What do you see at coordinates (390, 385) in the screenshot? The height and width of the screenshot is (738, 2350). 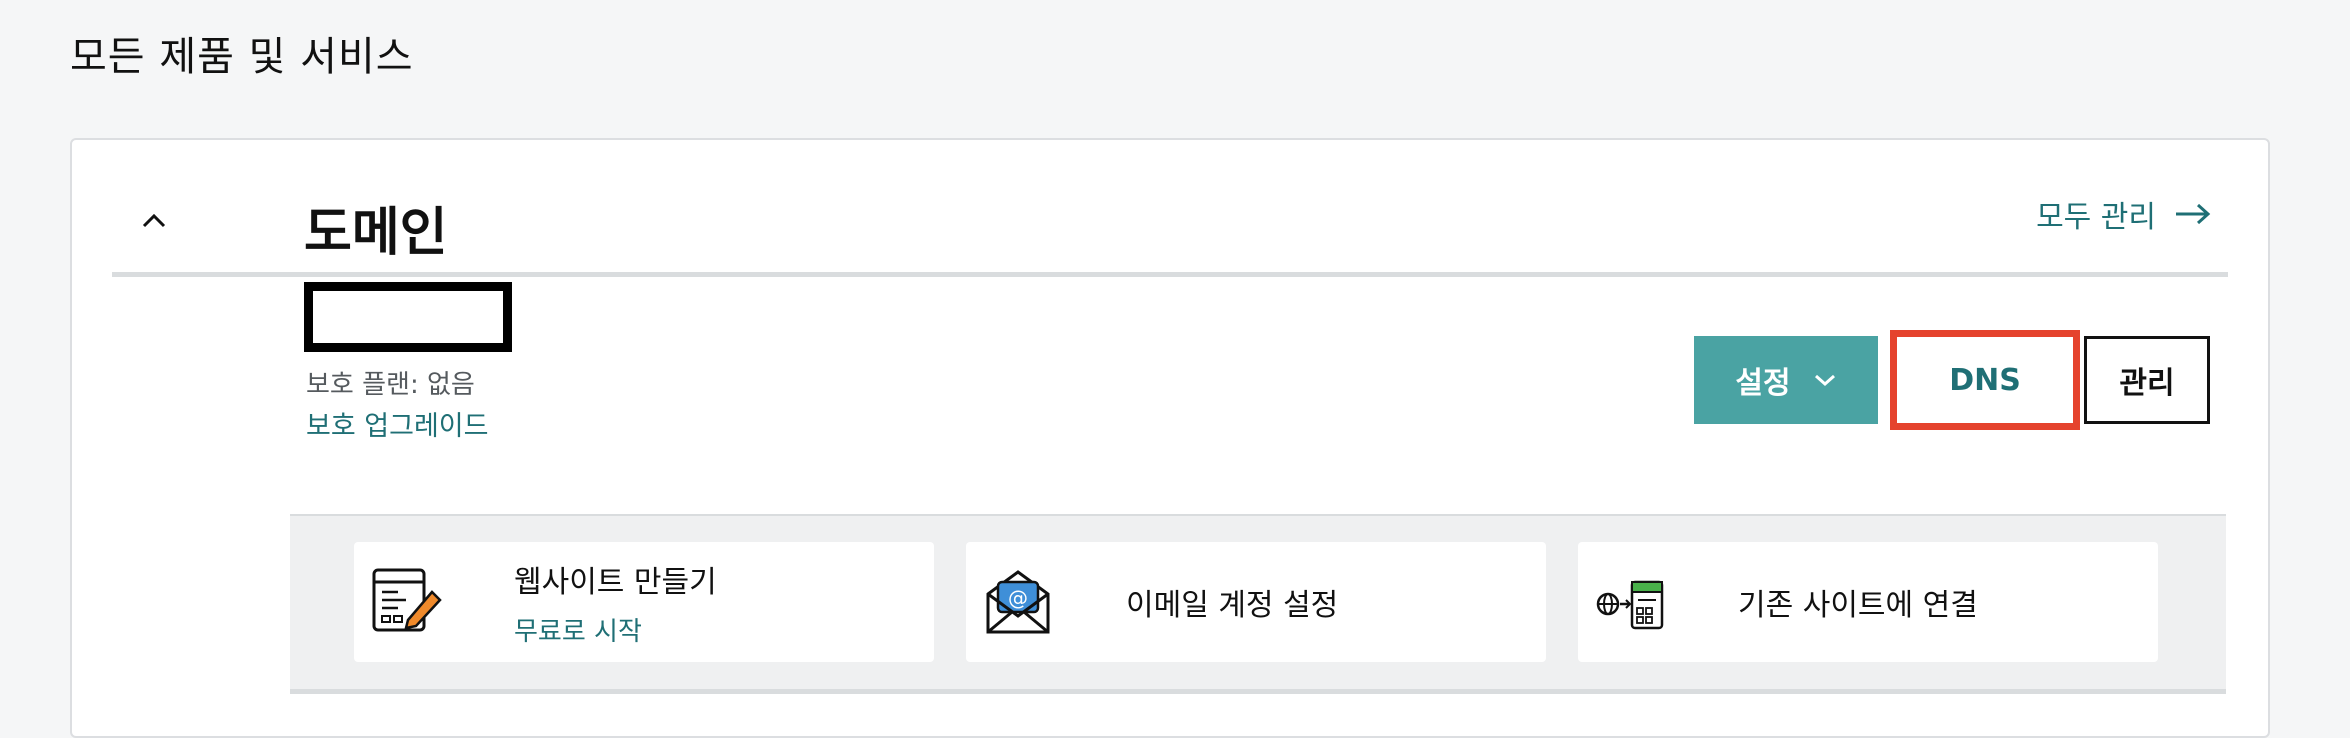 I see `protection-plan-status: 보호 플랜: 없음` at bounding box center [390, 385].